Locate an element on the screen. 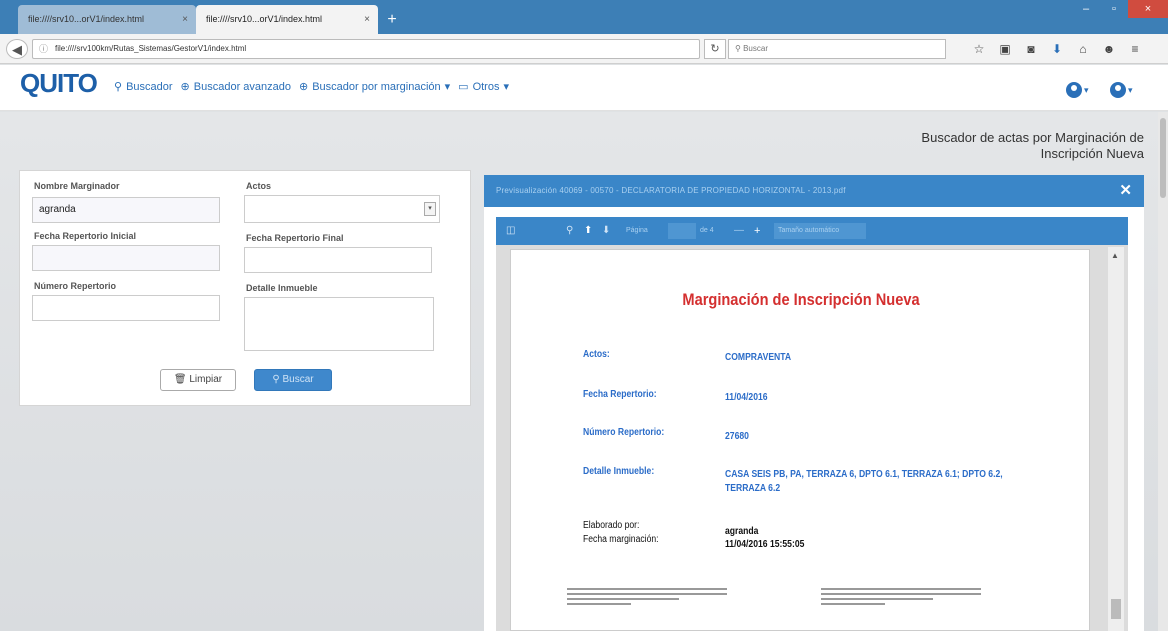 The width and height of the screenshot is (1168, 631). menu-icon: ≡ is located at coordinates (1135, 49).